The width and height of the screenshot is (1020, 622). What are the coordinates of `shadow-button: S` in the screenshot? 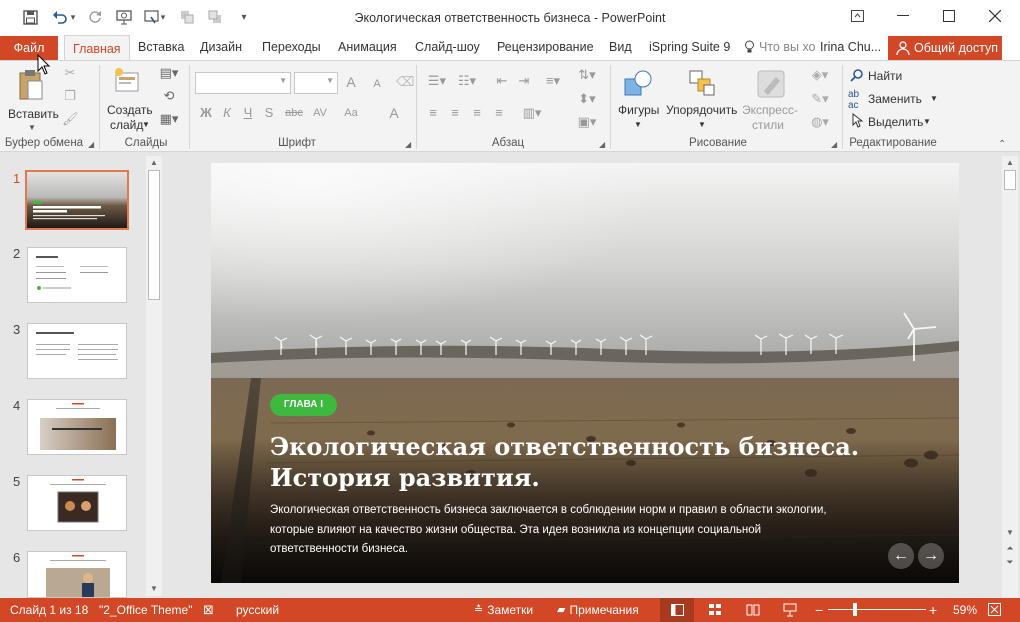 It's located at (269, 113).